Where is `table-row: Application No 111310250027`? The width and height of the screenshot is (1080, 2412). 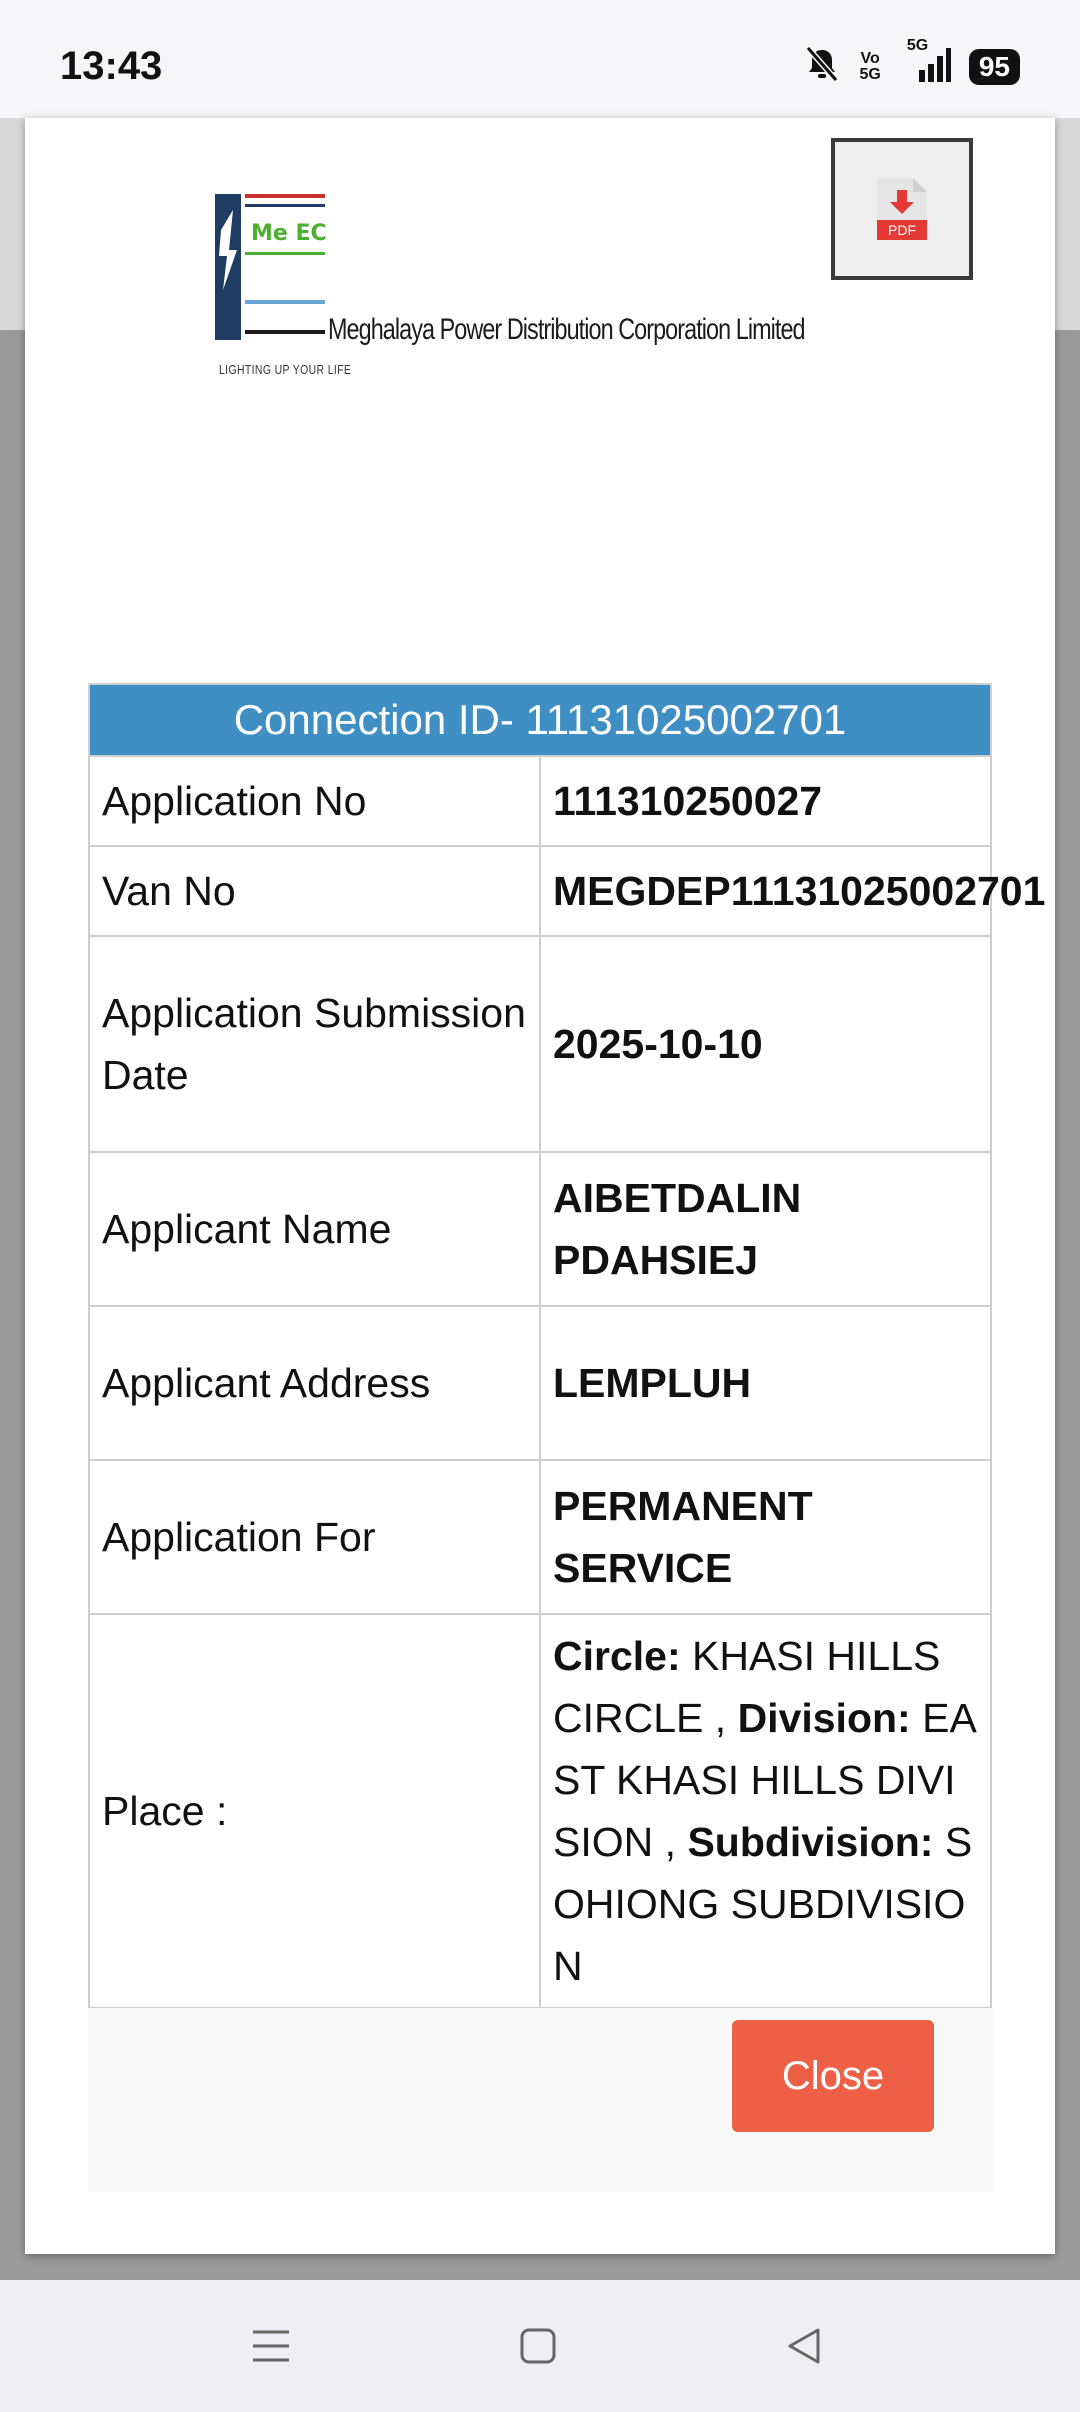
table-row: Application No 111310250027 is located at coordinates (540, 801).